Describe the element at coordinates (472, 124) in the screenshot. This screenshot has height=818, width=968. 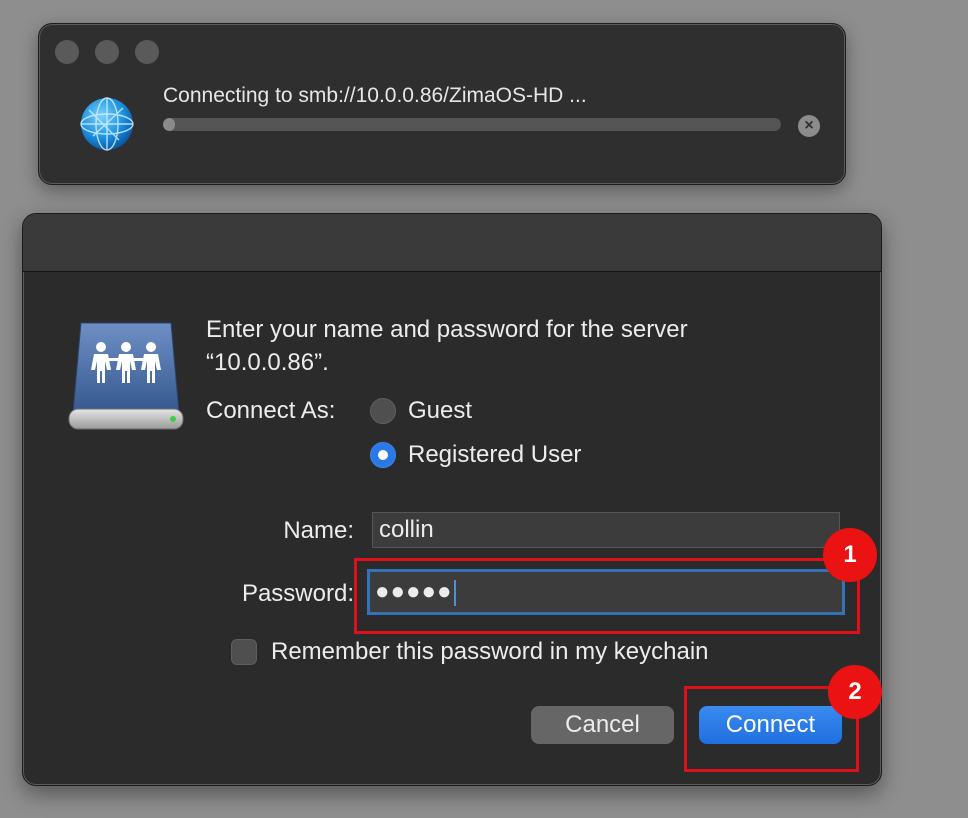
I see `connection-progress-bar` at that location.